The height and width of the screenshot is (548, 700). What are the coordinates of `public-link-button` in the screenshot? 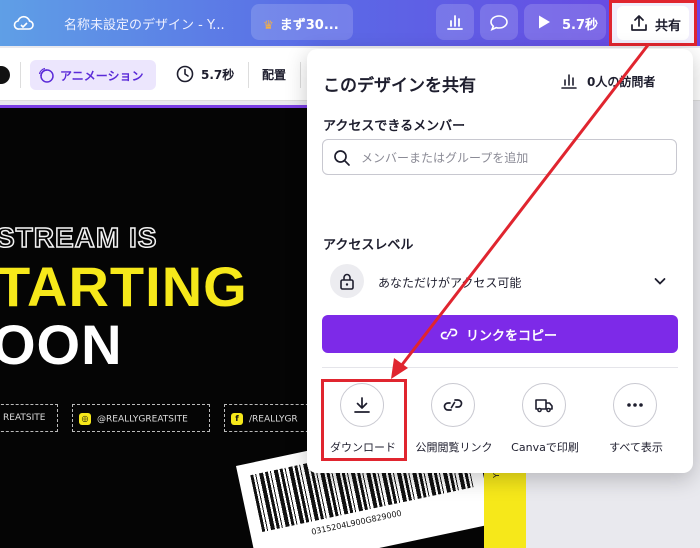 It's located at (453, 405).